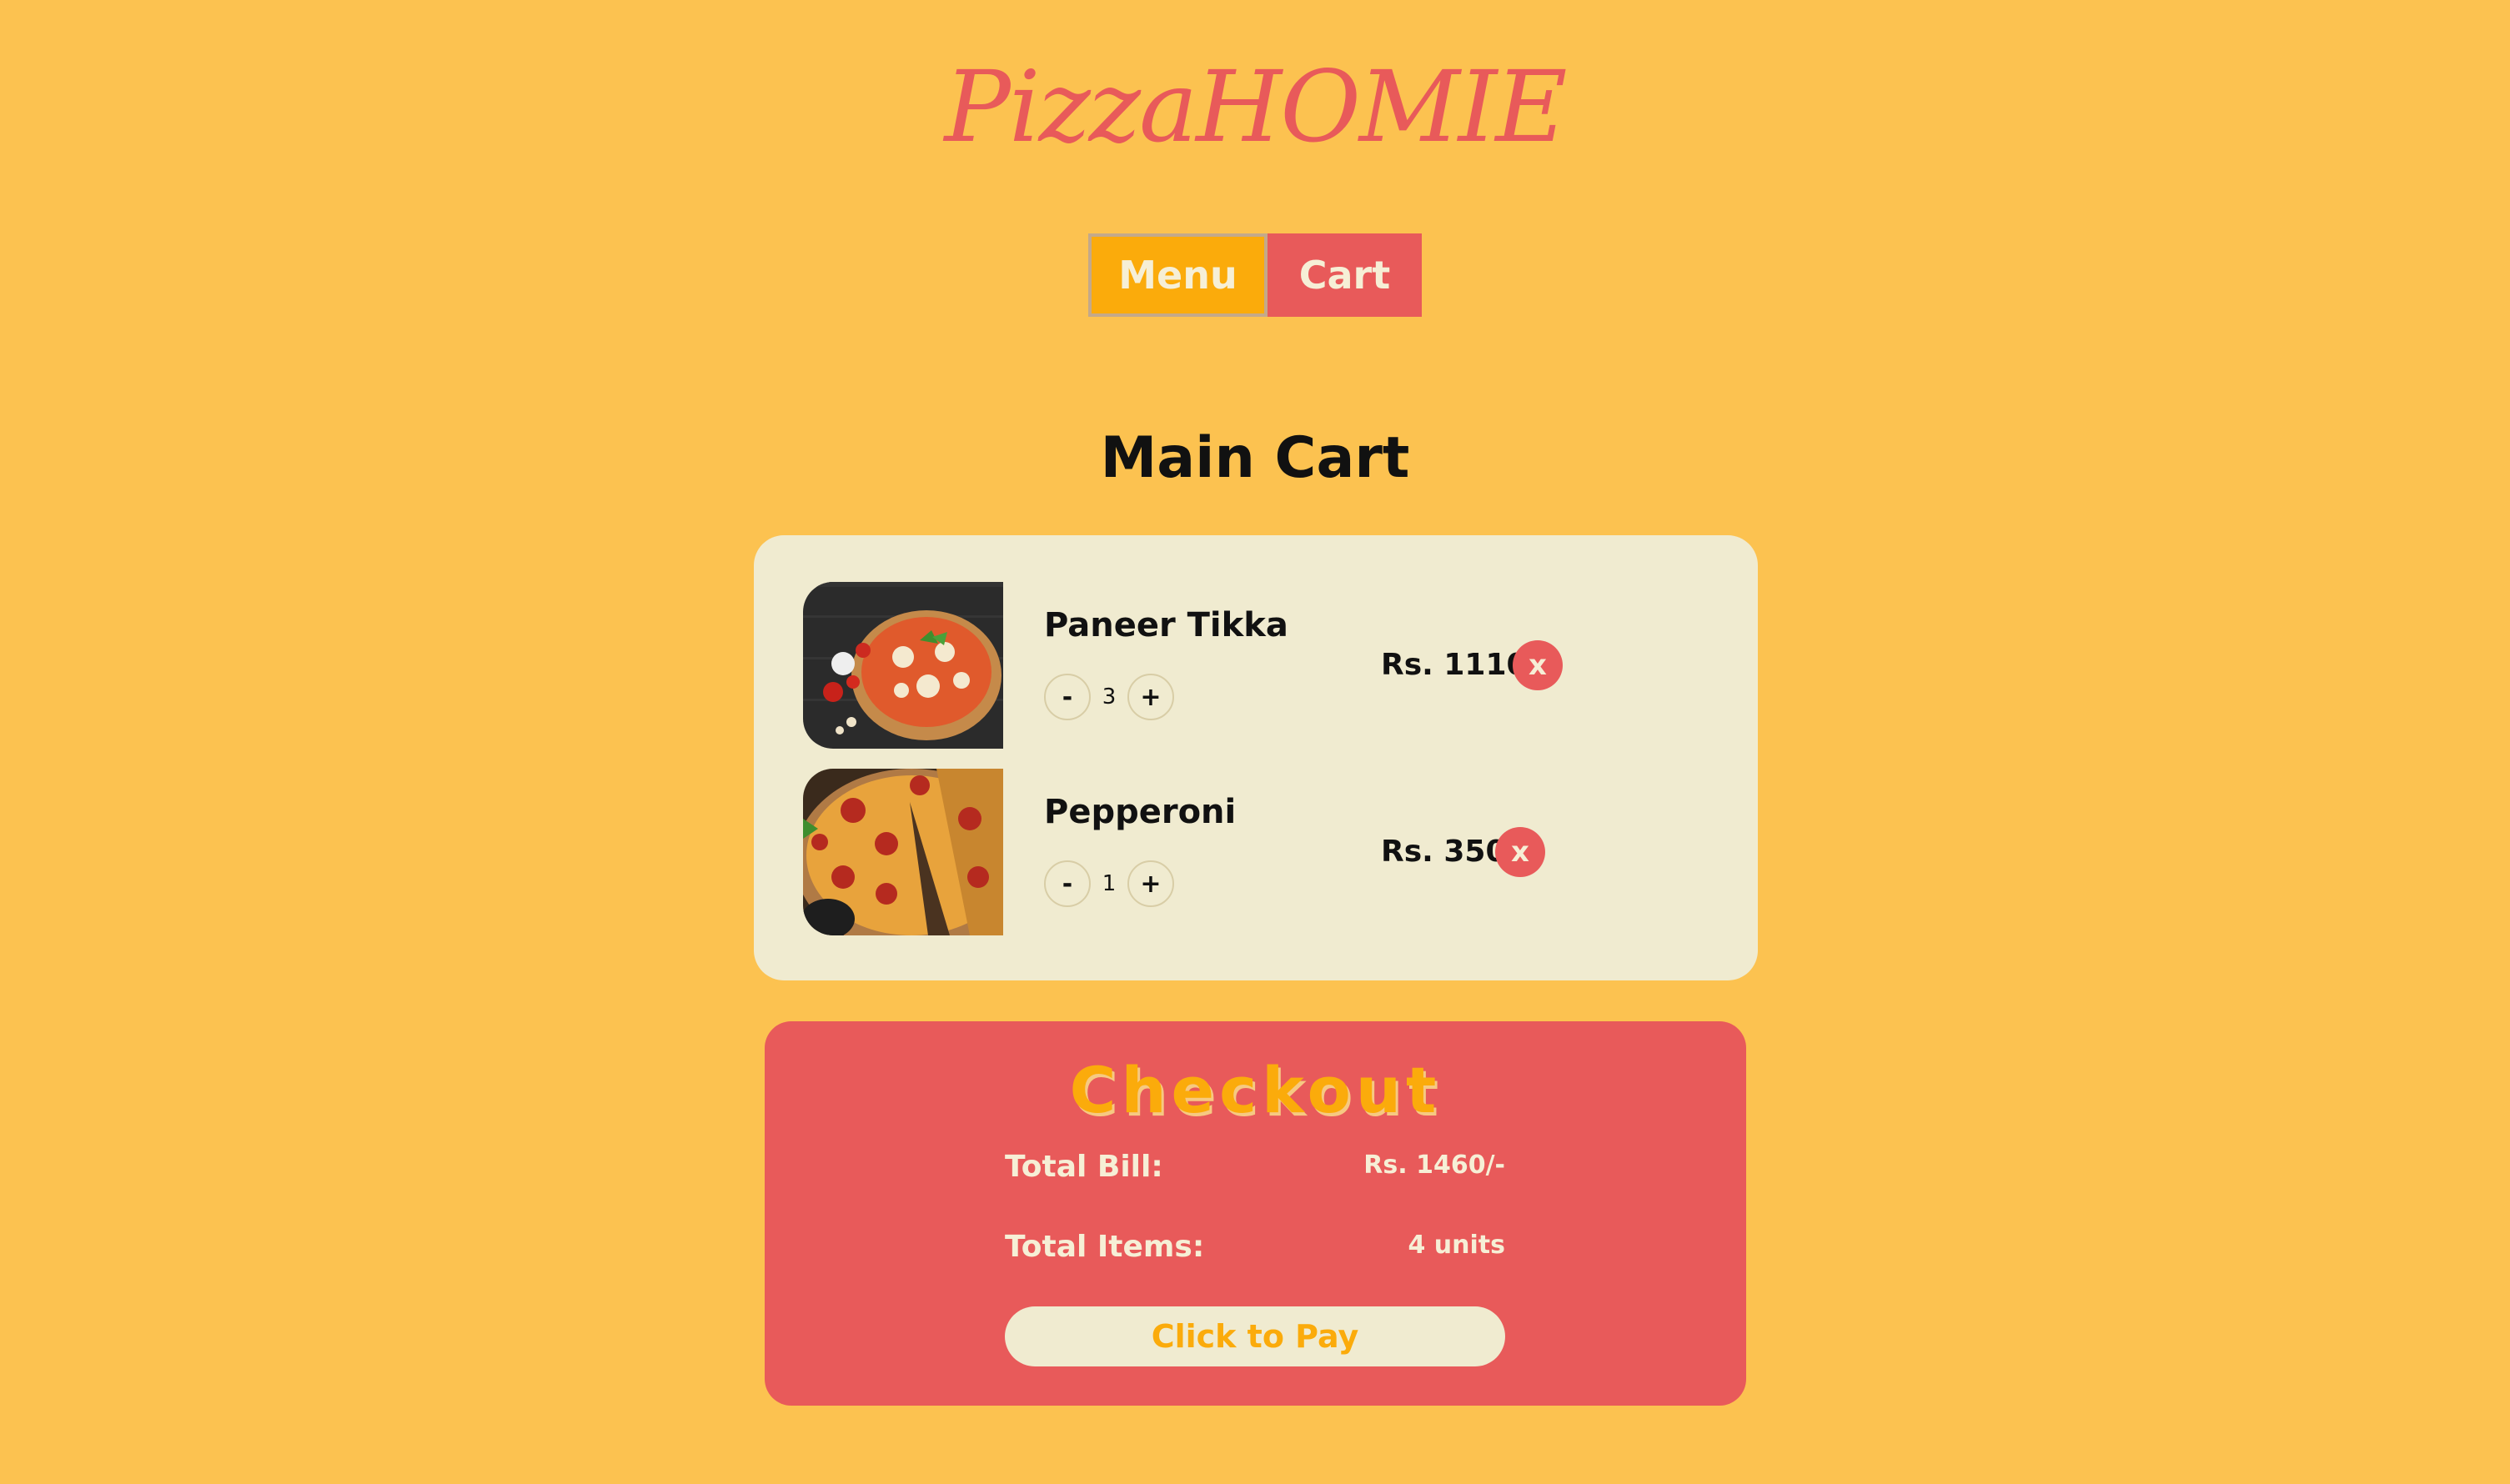  What do you see at coordinates (1166, 625) in the screenshot?
I see `item-name: Paneer Tikka` at bounding box center [1166, 625].